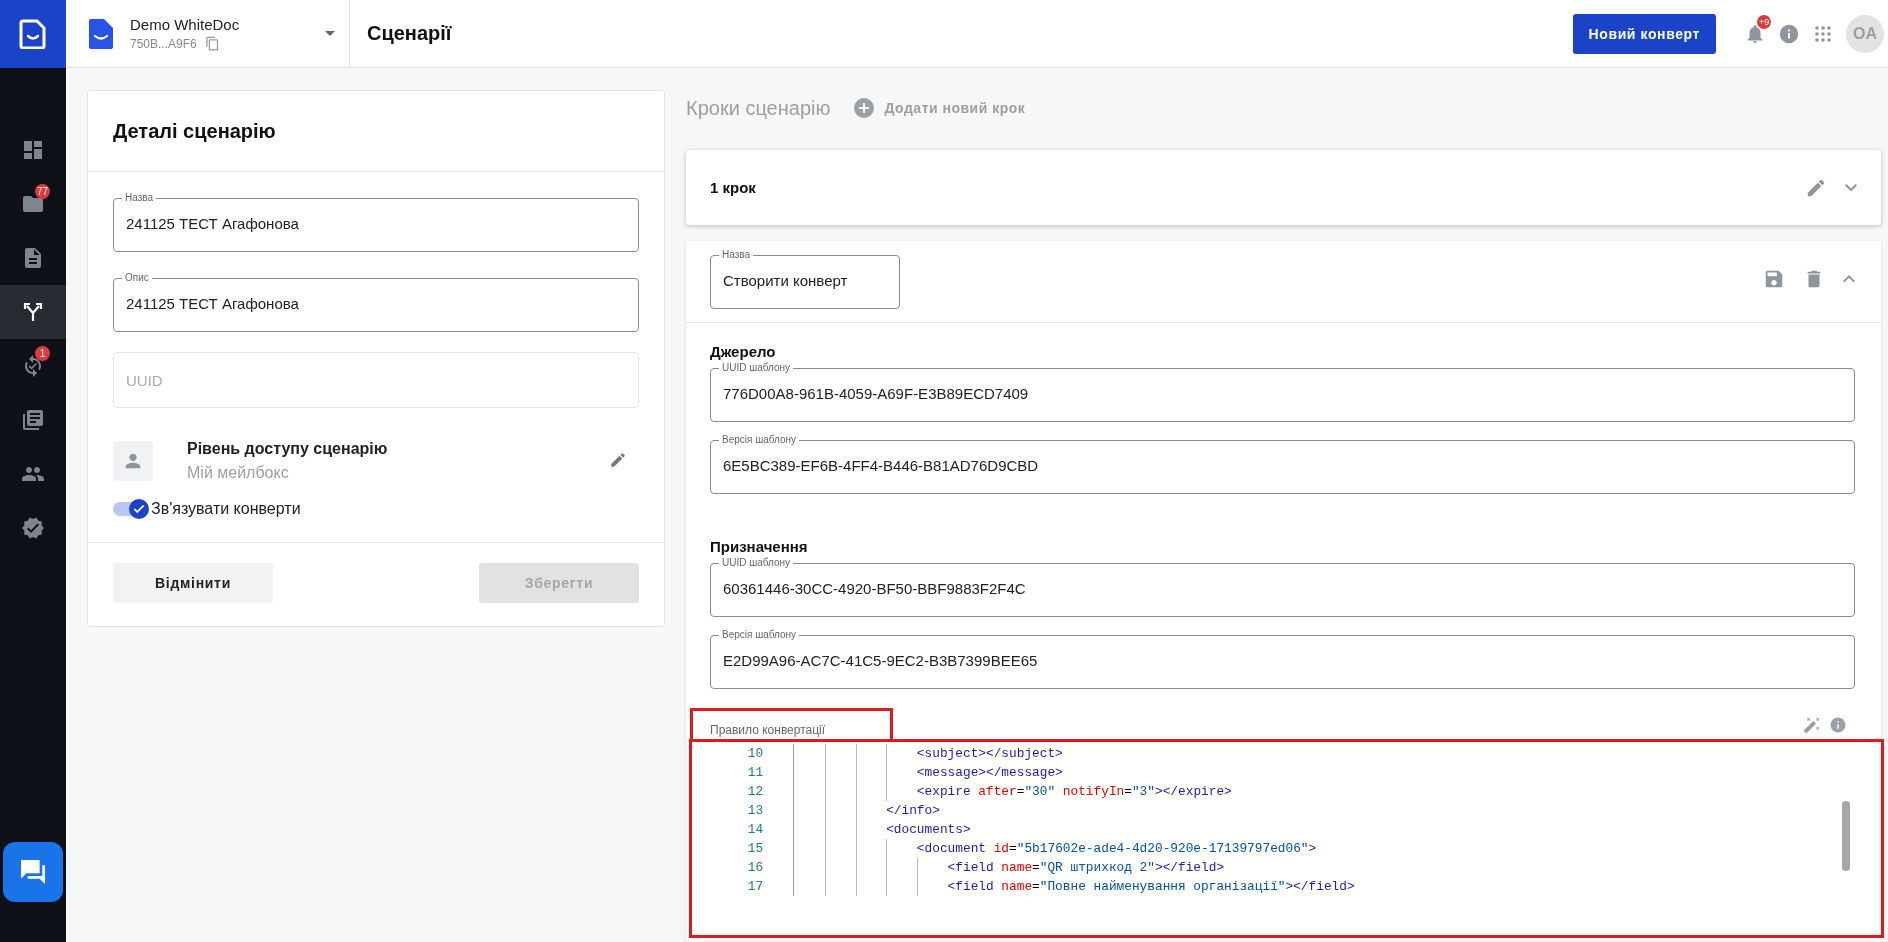 The image size is (1888, 942). I want to click on logo, so click(33, 34).